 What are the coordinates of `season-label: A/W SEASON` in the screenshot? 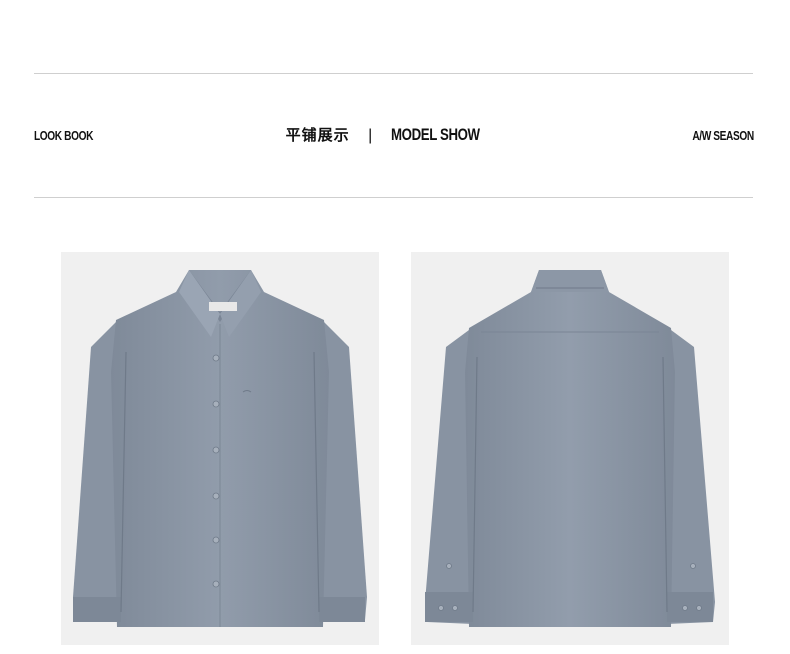 It's located at (723, 135).